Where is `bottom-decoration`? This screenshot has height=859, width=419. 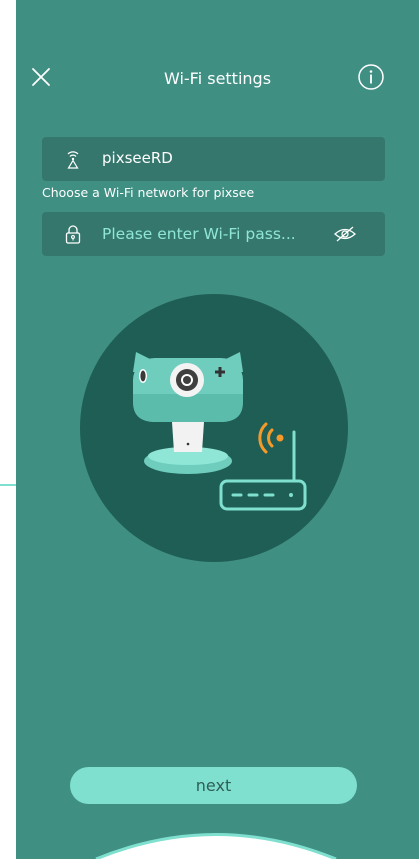 bottom-decoration is located at coordinates (216, 846).